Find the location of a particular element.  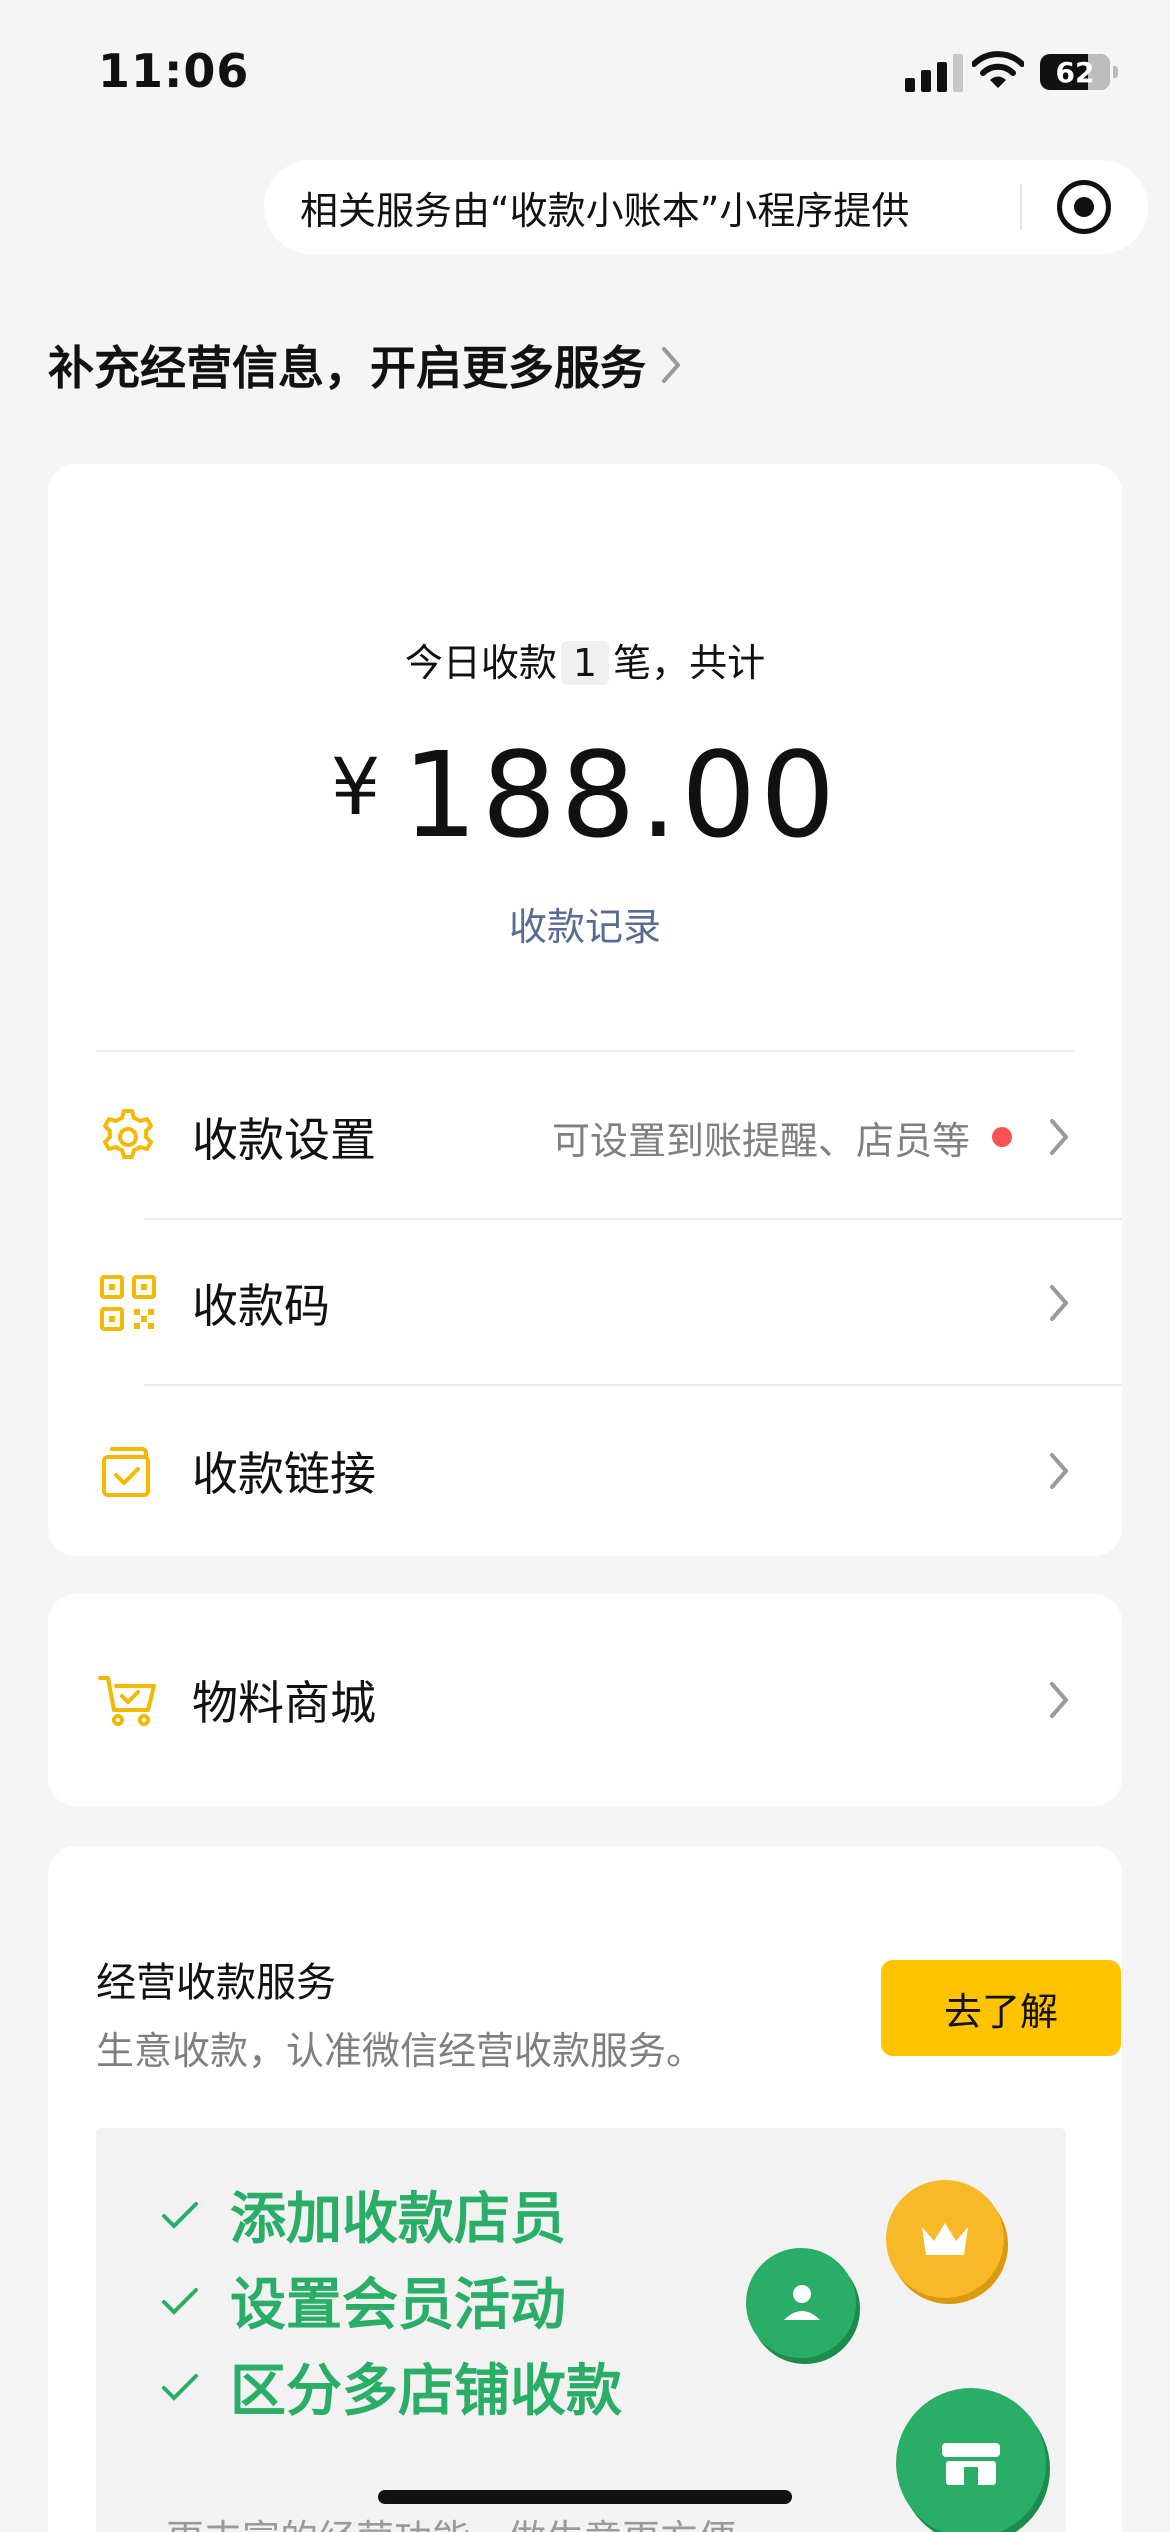

wifi-icon is located at coordinates (998, 69).